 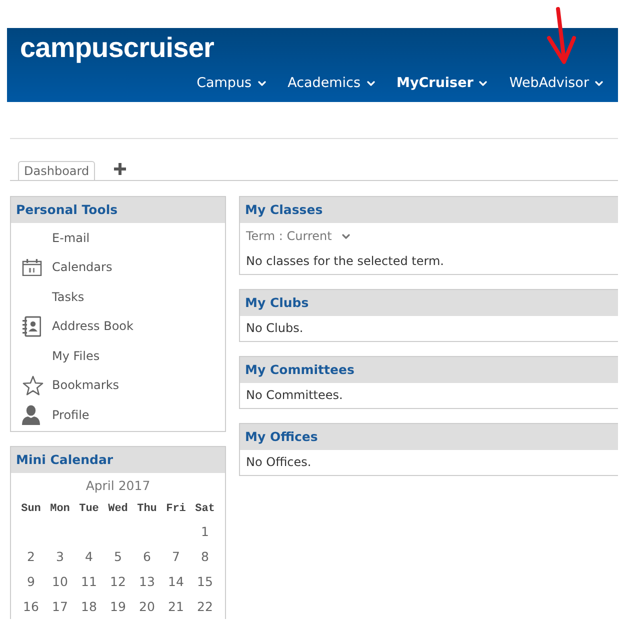 I want to click on calendar-day: 15, so click(x=205, y=581).